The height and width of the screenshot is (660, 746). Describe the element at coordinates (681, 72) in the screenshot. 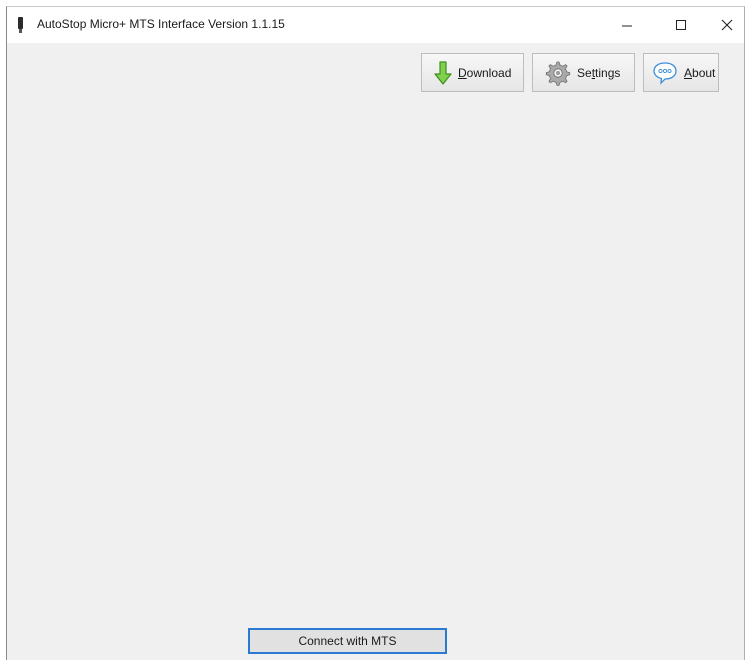

I see `about-button: About` at that location.